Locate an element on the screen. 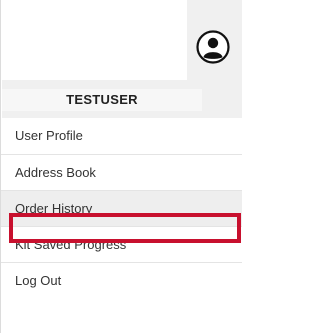 Image resolution: width=320 pixels, height=333 pixels. username-label: TESTUSER is located at coordinates (102, 100).